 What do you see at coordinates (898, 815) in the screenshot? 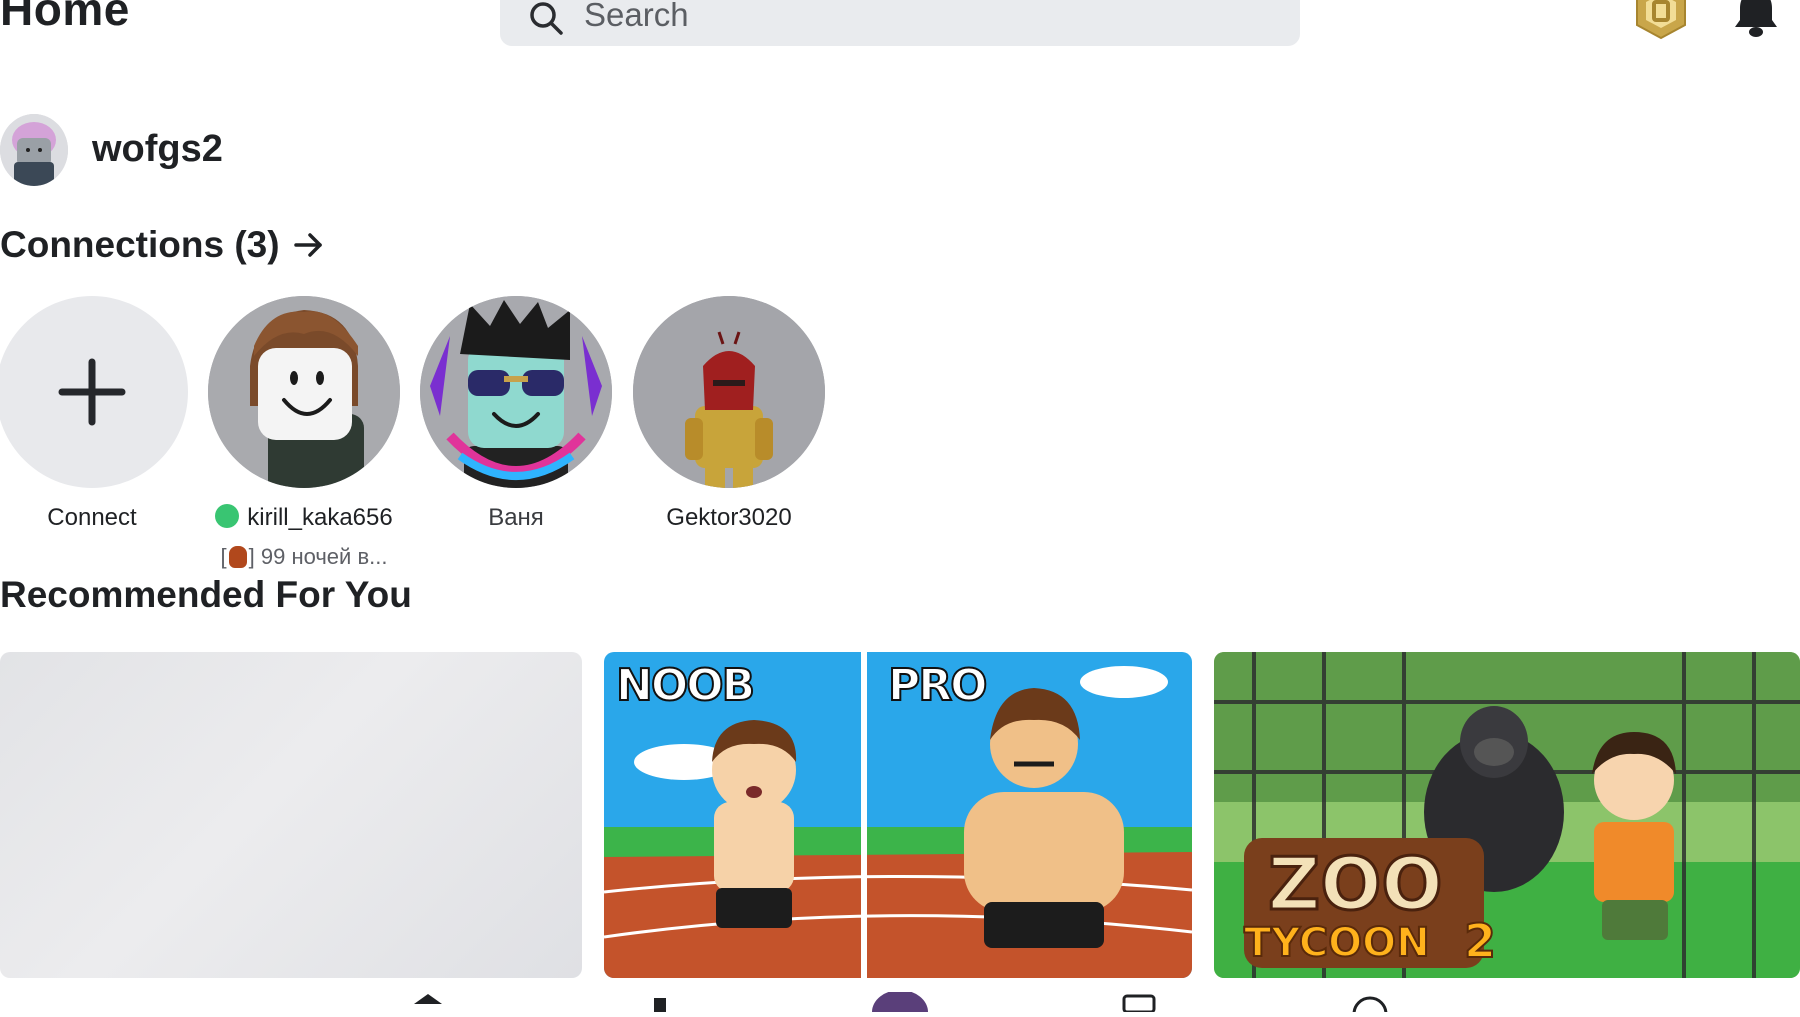
I see `game-tile-noob-vs-pro: NOOB PRO` at bounding box center [898, 815].